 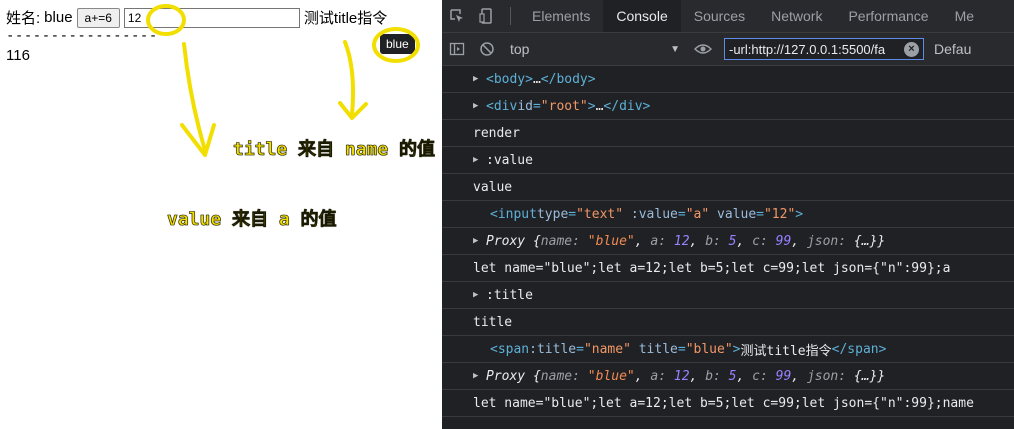 What do you see at coordinates (198, 140) in the screenshot?
I see `value-arrow-head` at bounding box center [198, 140].